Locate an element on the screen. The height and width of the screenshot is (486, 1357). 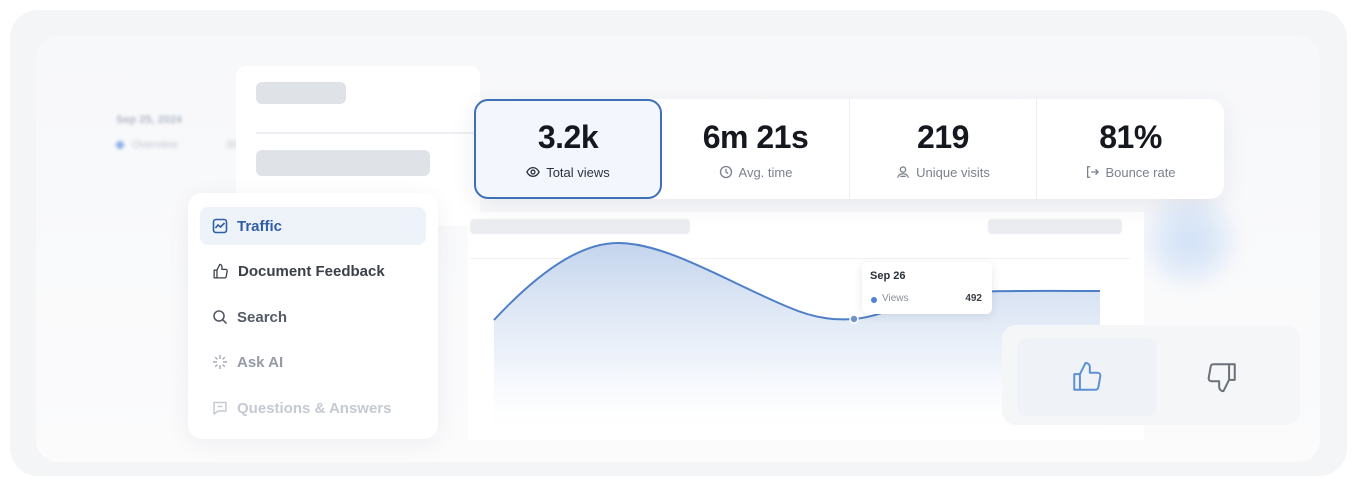
menu-item-label: Search is located at coordinates (262, 317).